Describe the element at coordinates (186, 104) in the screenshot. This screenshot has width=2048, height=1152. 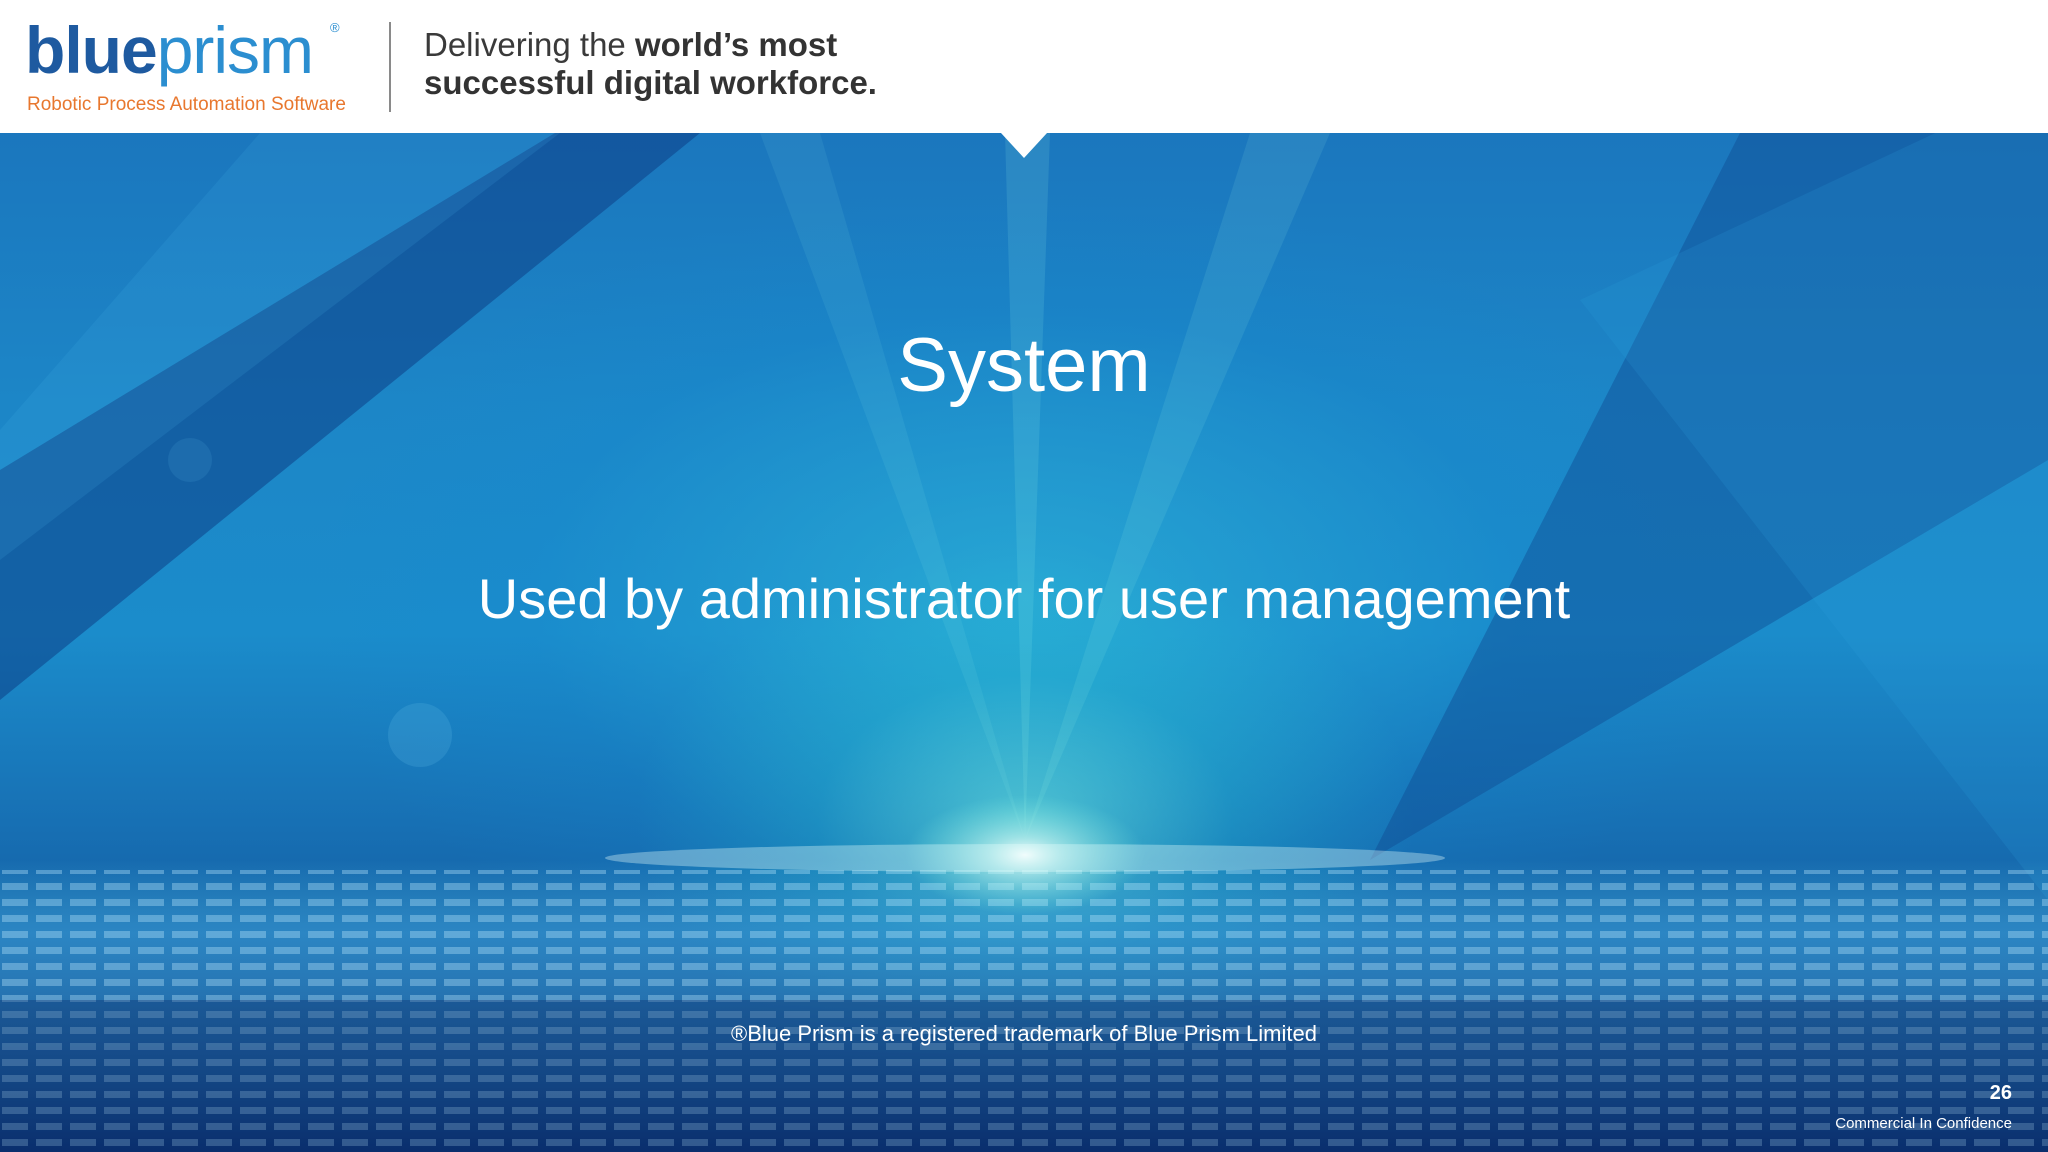
I see `logo-tagline: Robotic Process Automation Software` at that location.